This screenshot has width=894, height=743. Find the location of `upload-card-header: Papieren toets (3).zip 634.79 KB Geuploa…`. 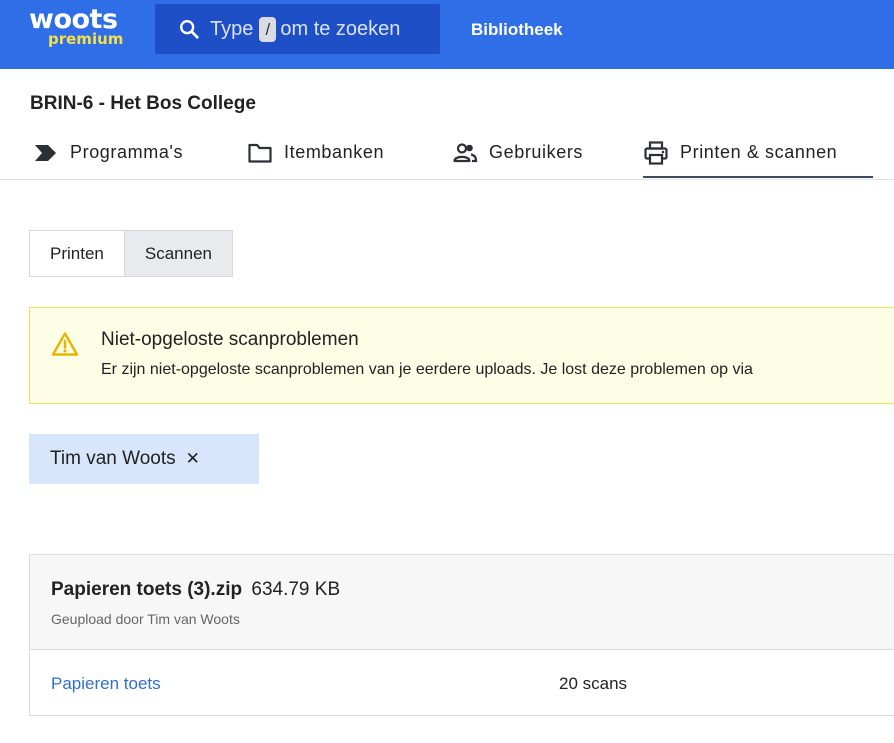

upload-card-header: Papieren toets (3).zip 634.79 KB Geuploa… is located at coordinates (462, 602).